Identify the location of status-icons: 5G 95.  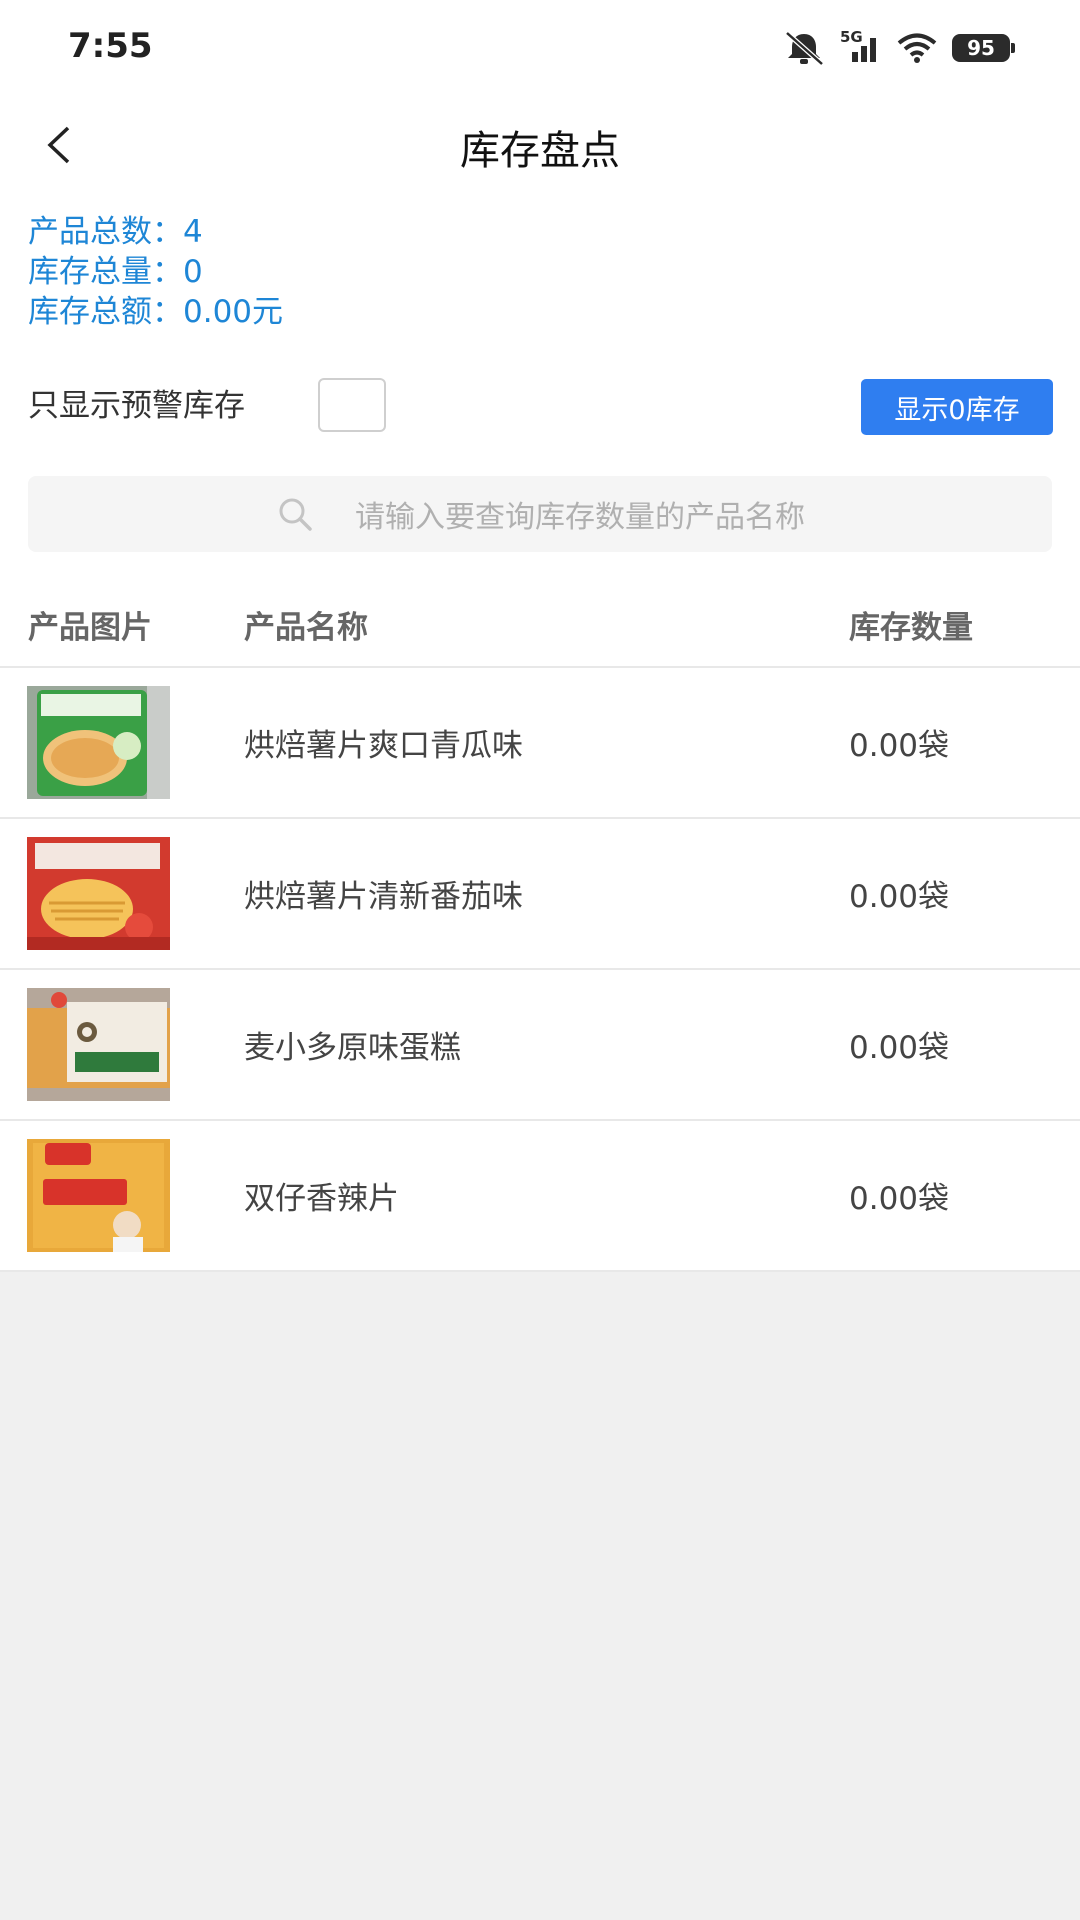
(898, 48).